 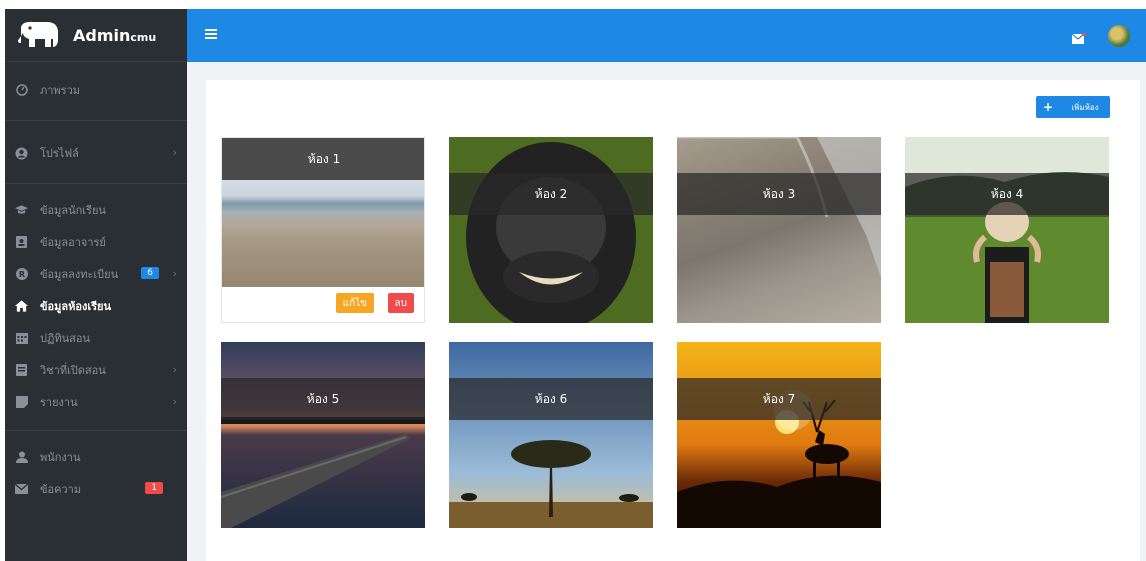 I want to click on book-icon, so click(x=21, y=370).